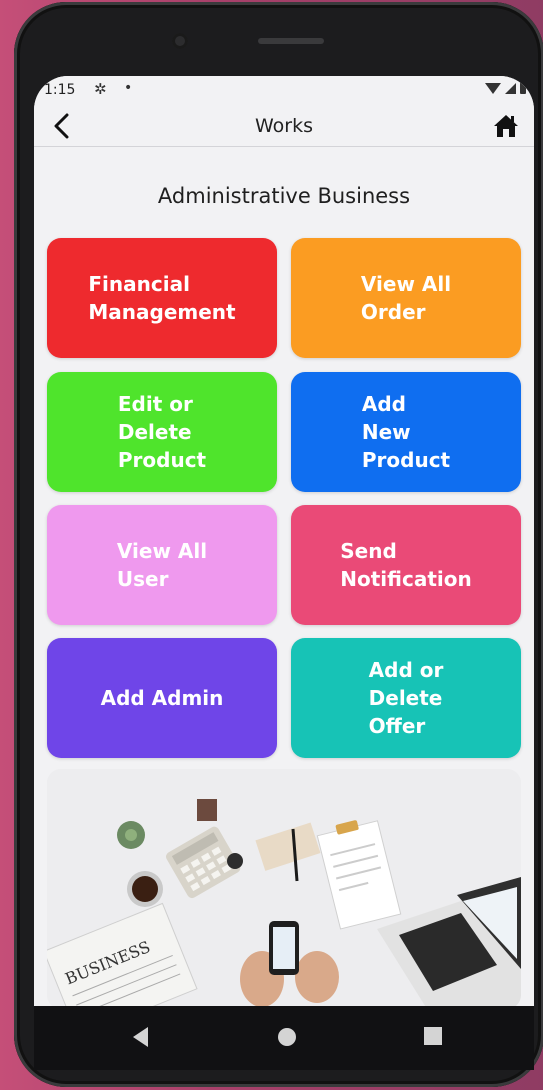 The width and height of the screenshot is (543, 1090). What do you see at coordinates (284, 196) in the screenshot?
I see `section-title: Administrative Business` at bounding box center [284, 196].